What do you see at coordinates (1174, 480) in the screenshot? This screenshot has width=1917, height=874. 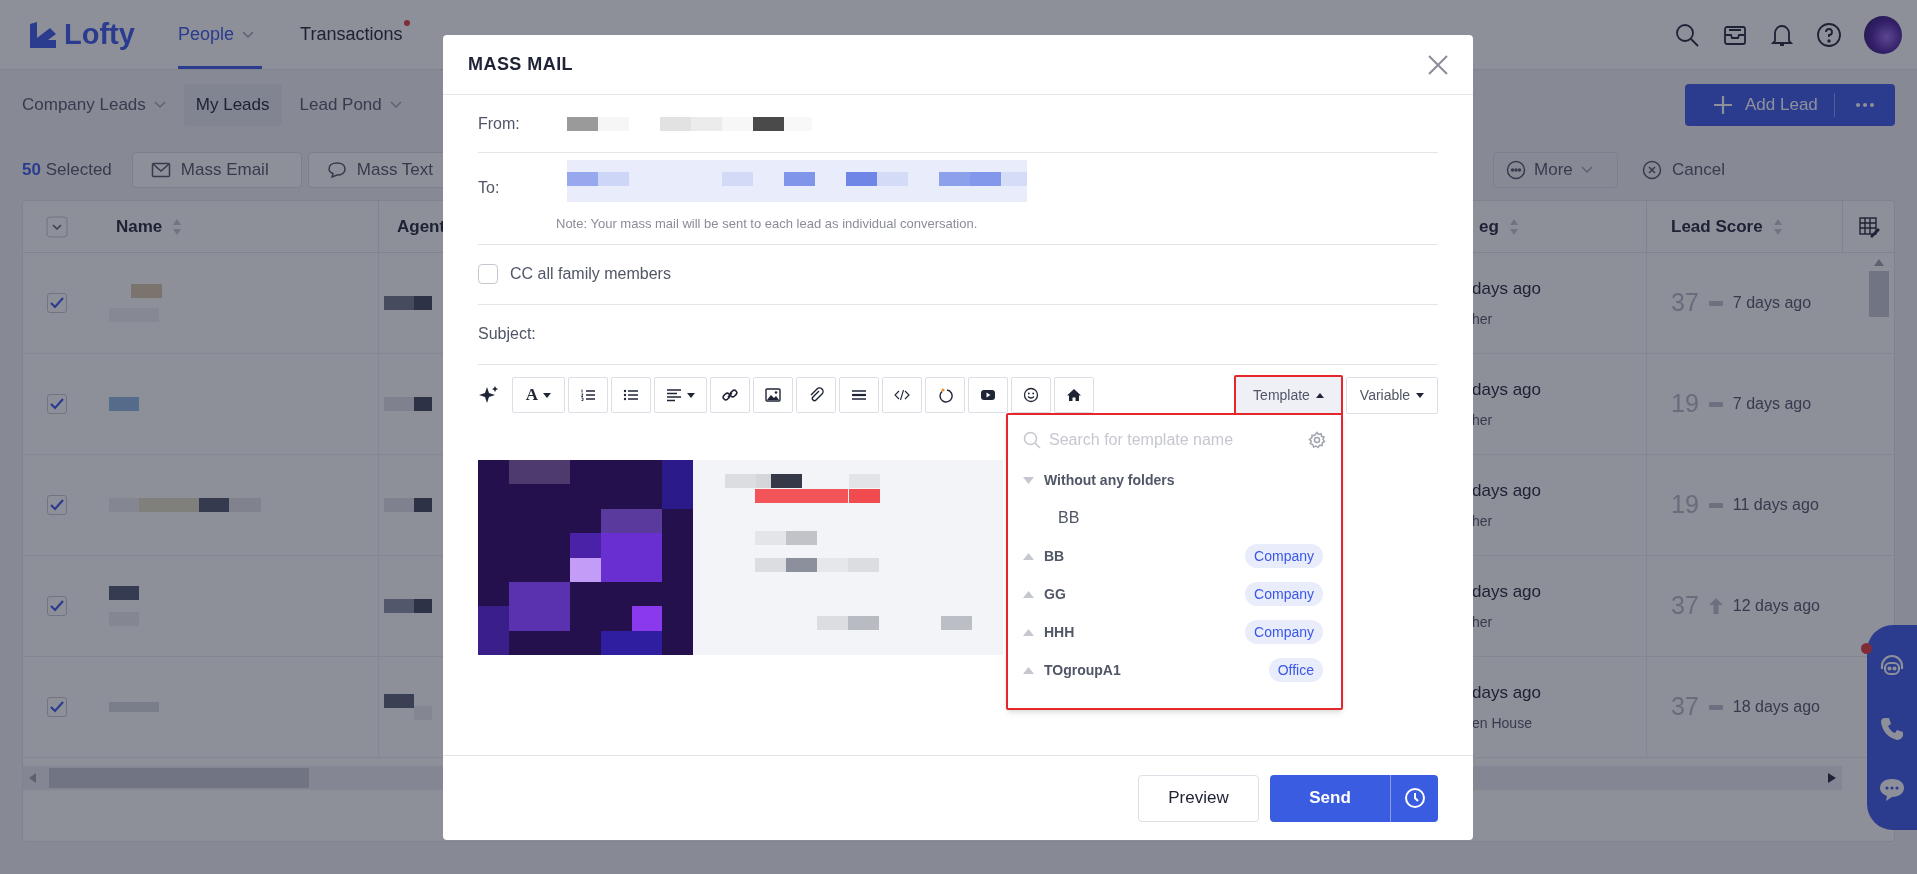 I see `folder-item: Without any folders` at bounding box center [1174, 480].